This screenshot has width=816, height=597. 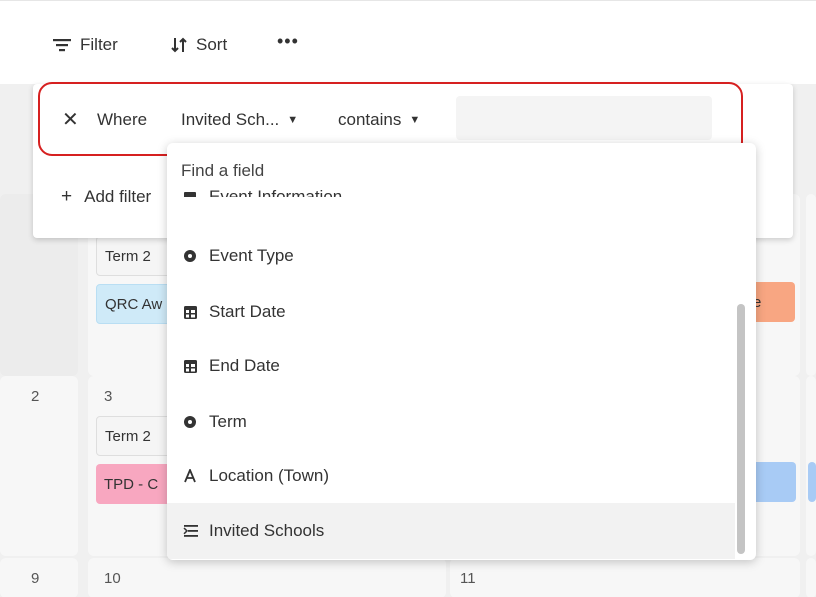 I want to click on dropdown-scrollbar, so click(x=741, y=429).